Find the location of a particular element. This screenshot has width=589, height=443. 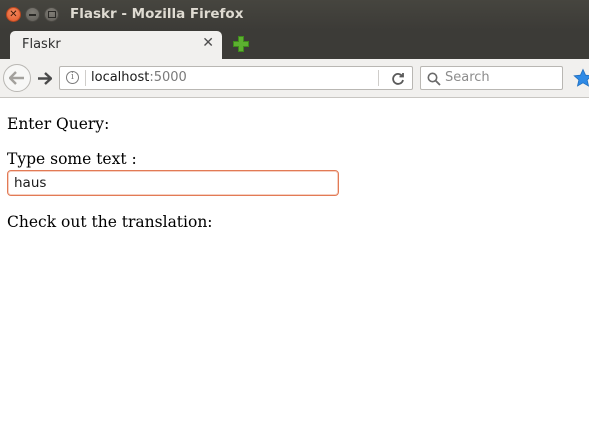

site-info-icon: i is located at coordinates (72, 77).